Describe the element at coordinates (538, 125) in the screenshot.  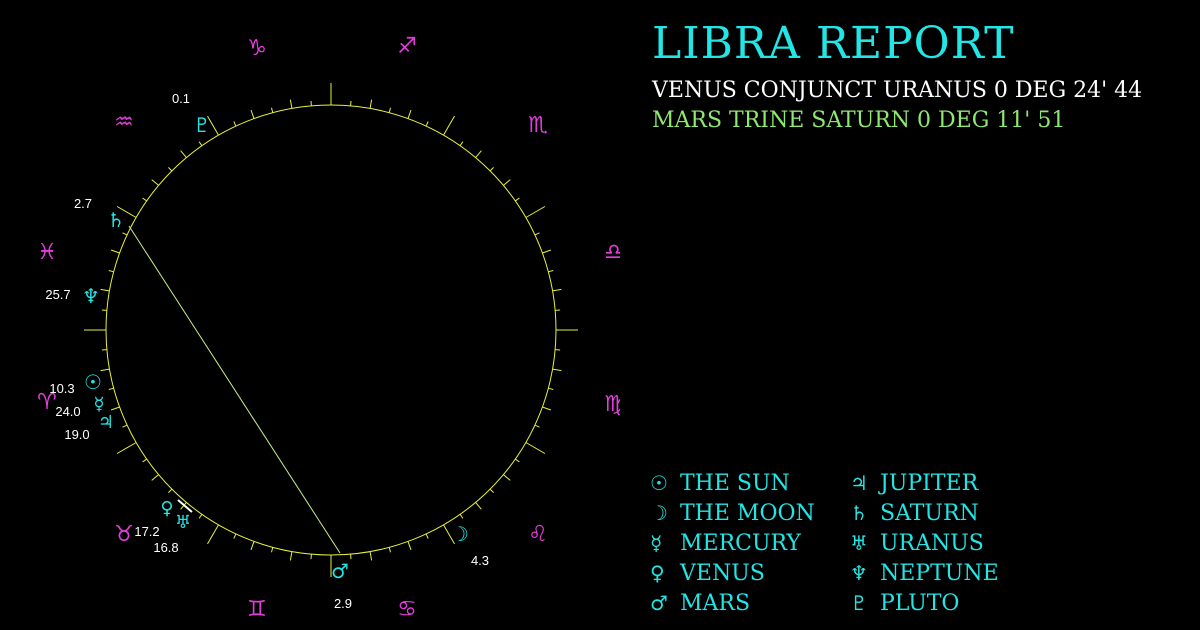
I see `scorpio-sign-icon: ♏` at that location.